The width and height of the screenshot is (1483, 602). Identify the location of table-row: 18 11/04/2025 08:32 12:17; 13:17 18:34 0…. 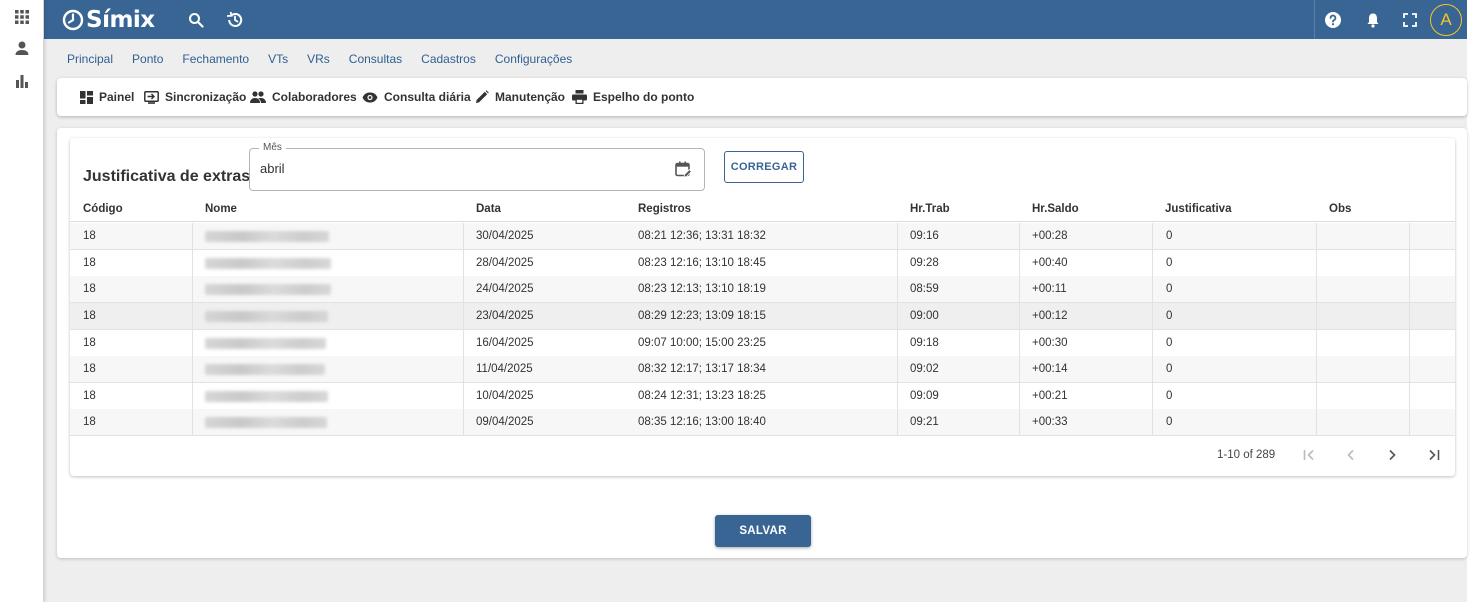
(762, 369).